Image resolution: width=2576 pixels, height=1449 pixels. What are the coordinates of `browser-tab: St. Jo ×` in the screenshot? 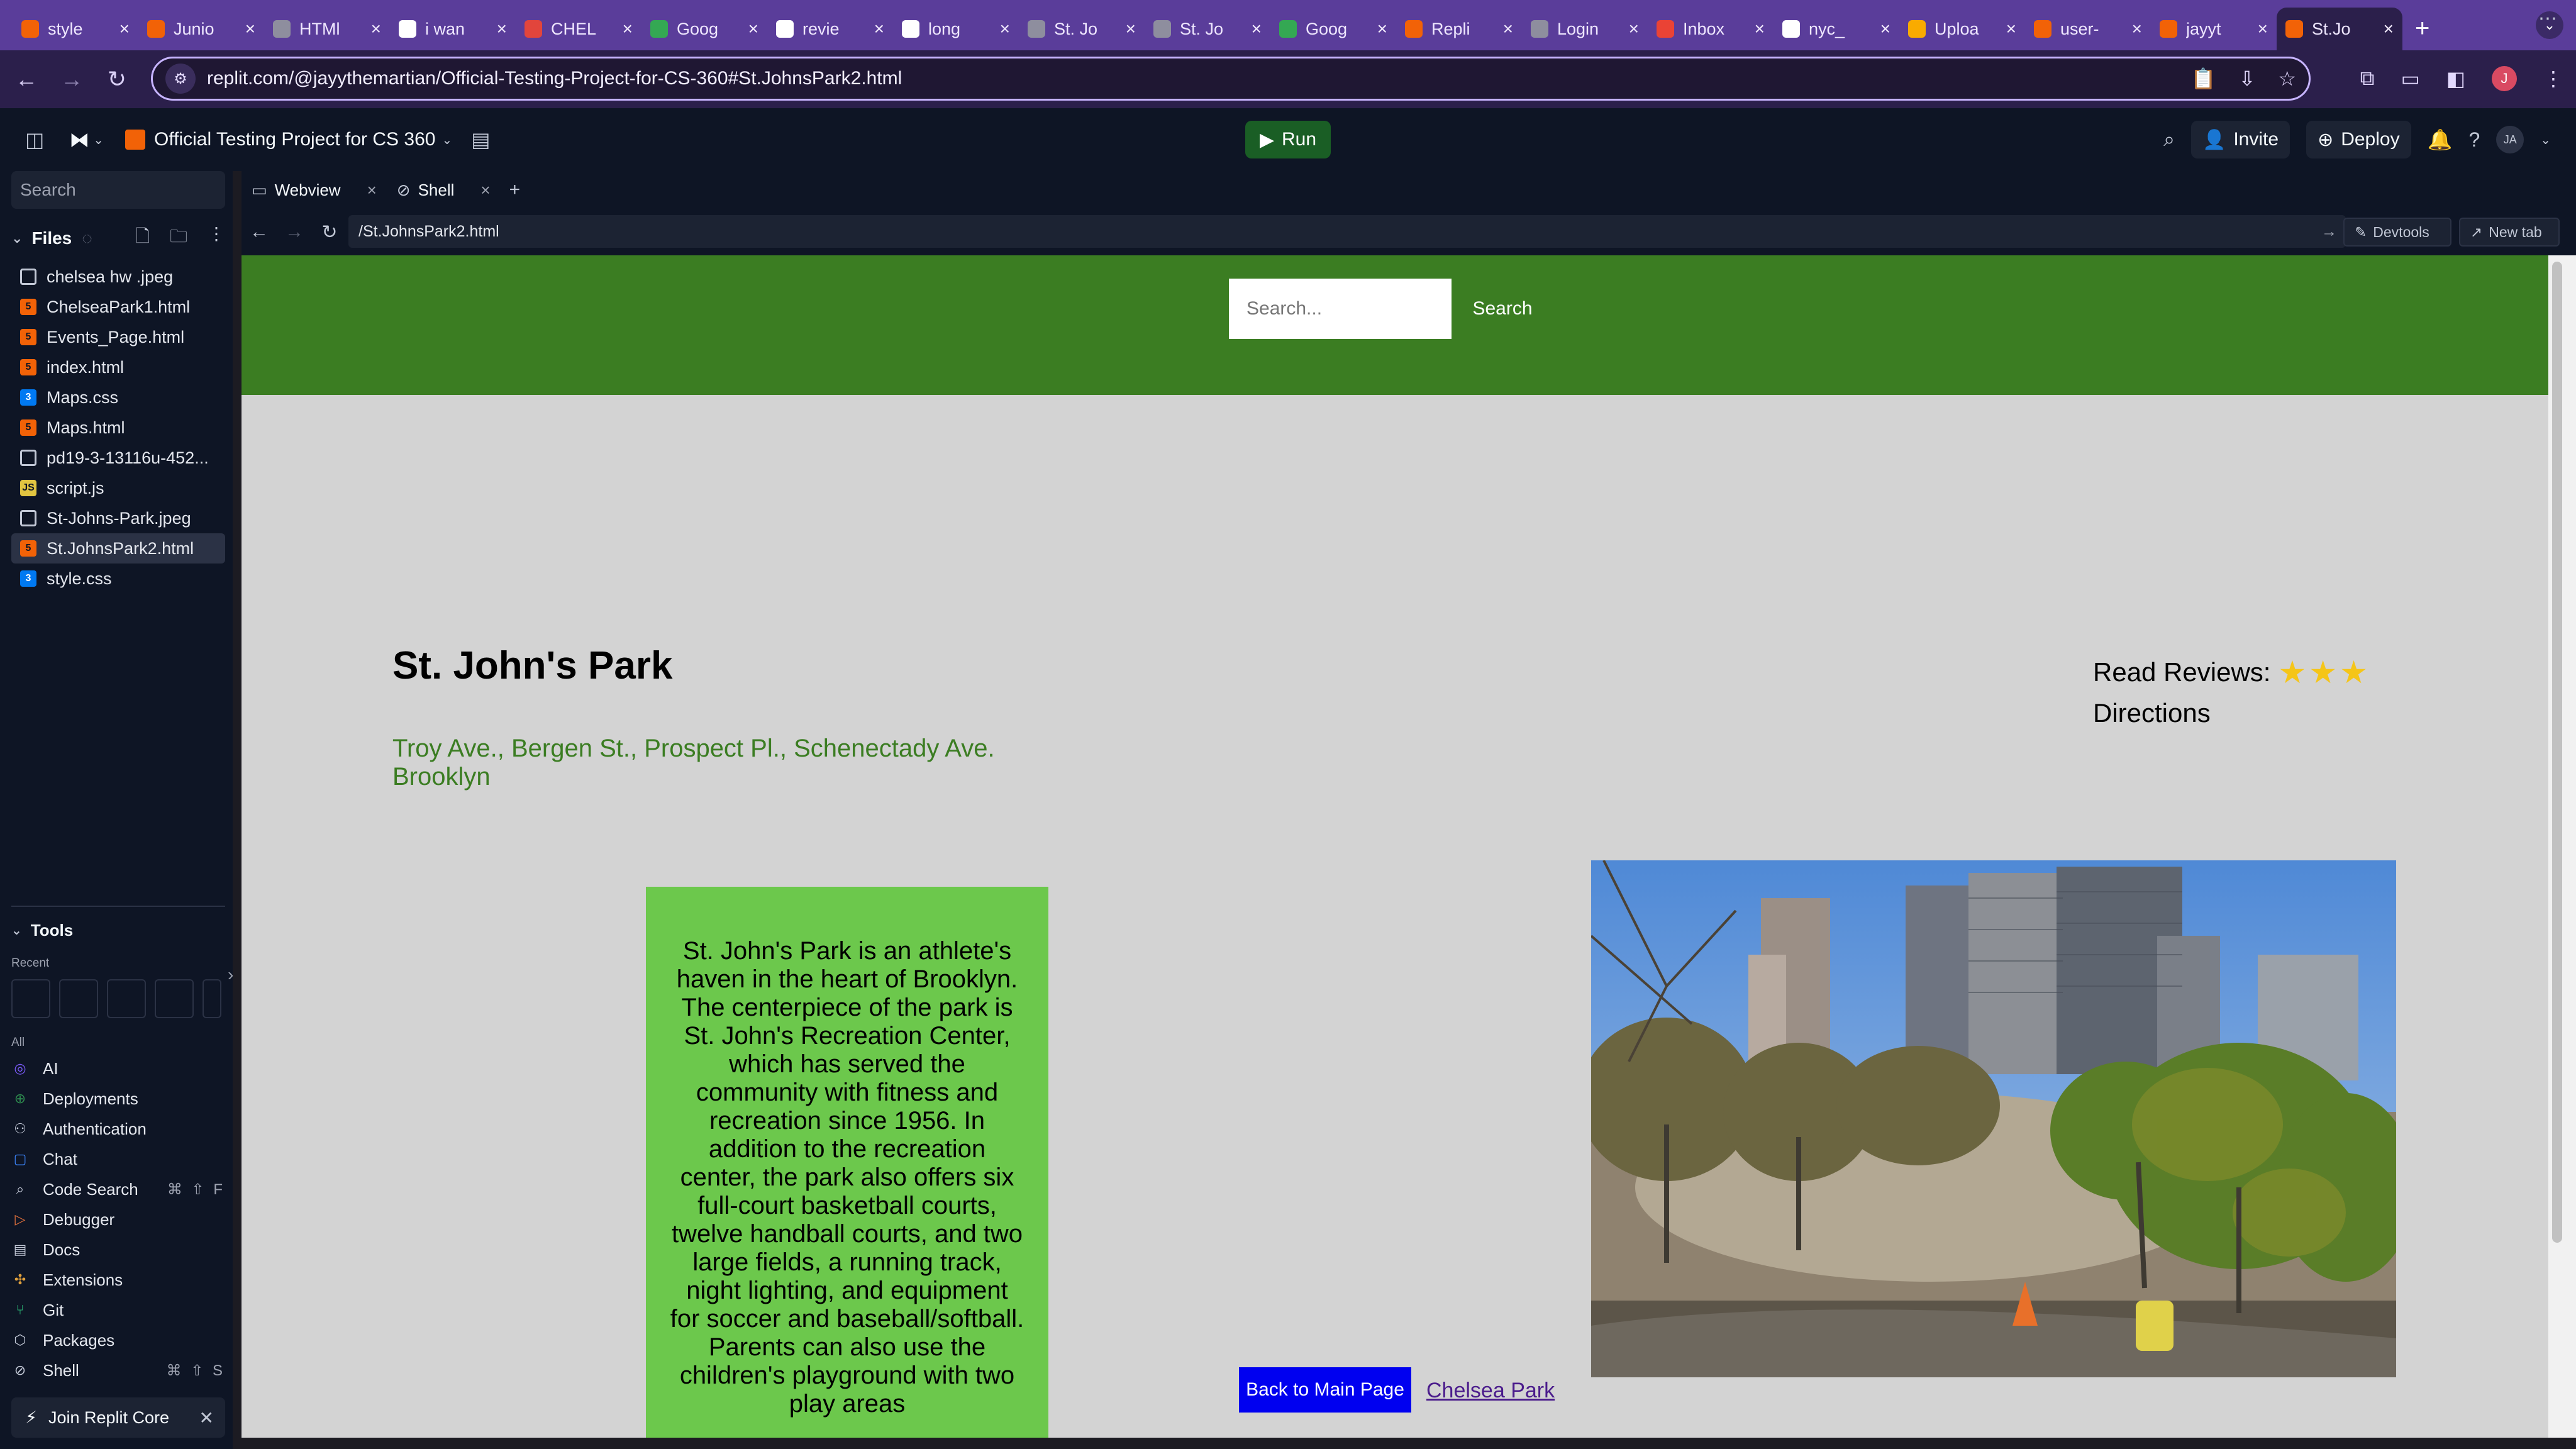 It's located at (1082, 29).